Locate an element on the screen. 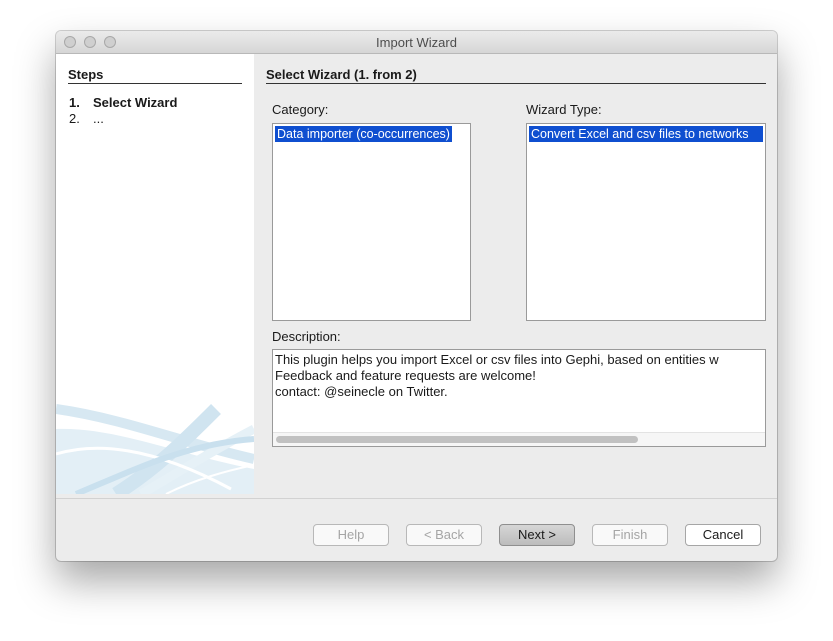 This screenshot has width=833, height=641. scrollbar-thumb is located at coordinates (457, 439).